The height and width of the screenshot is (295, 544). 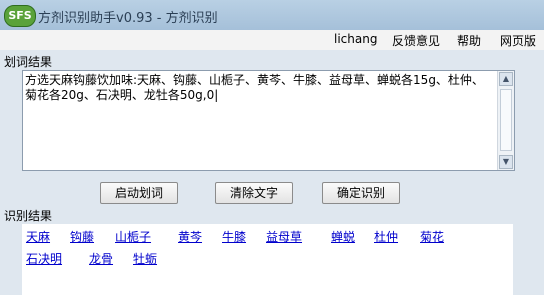 What do you see at coordinates (133, 236) in the screenshot?
I see `herb-link: 山栀子` at bounding box center [133, 236].